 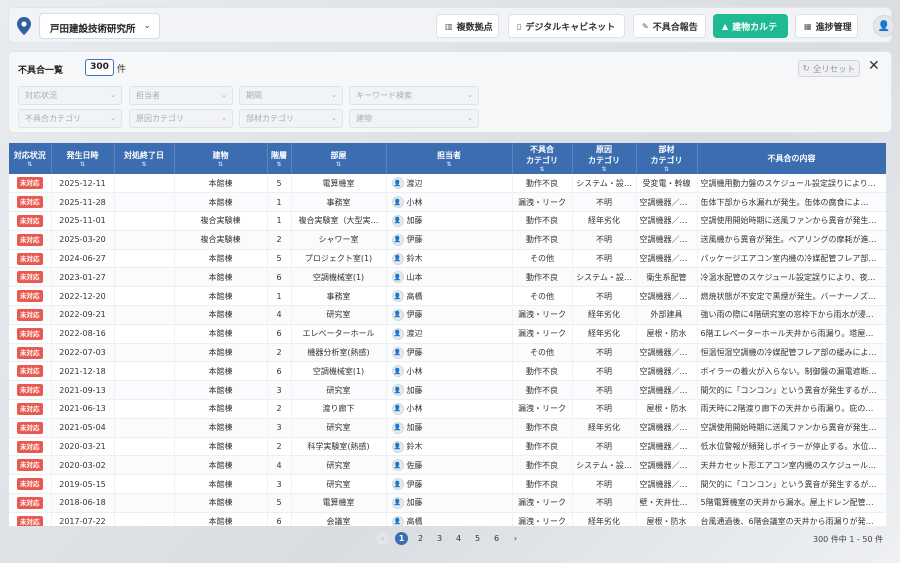 What do you see at coordinates (401, 538) in the screenshot?
I see `page-button: 1` at bounding box center [401, 538].